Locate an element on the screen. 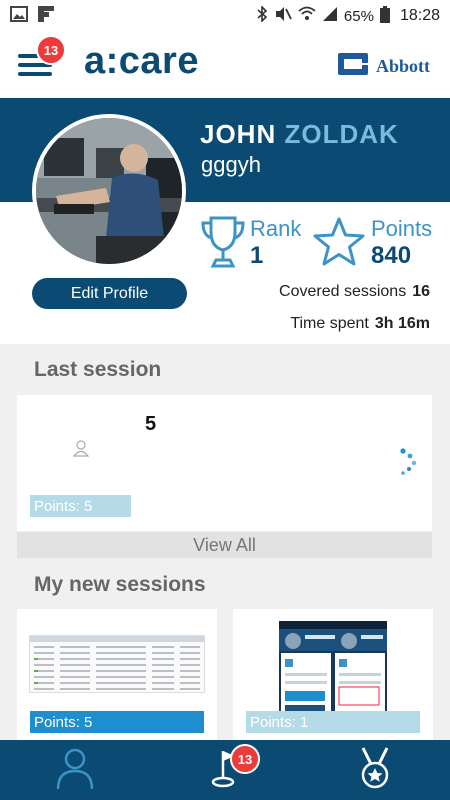 The height and width of the screenshot is (800, 450). partner-name: Abbott is located at coordinates (402, 66).